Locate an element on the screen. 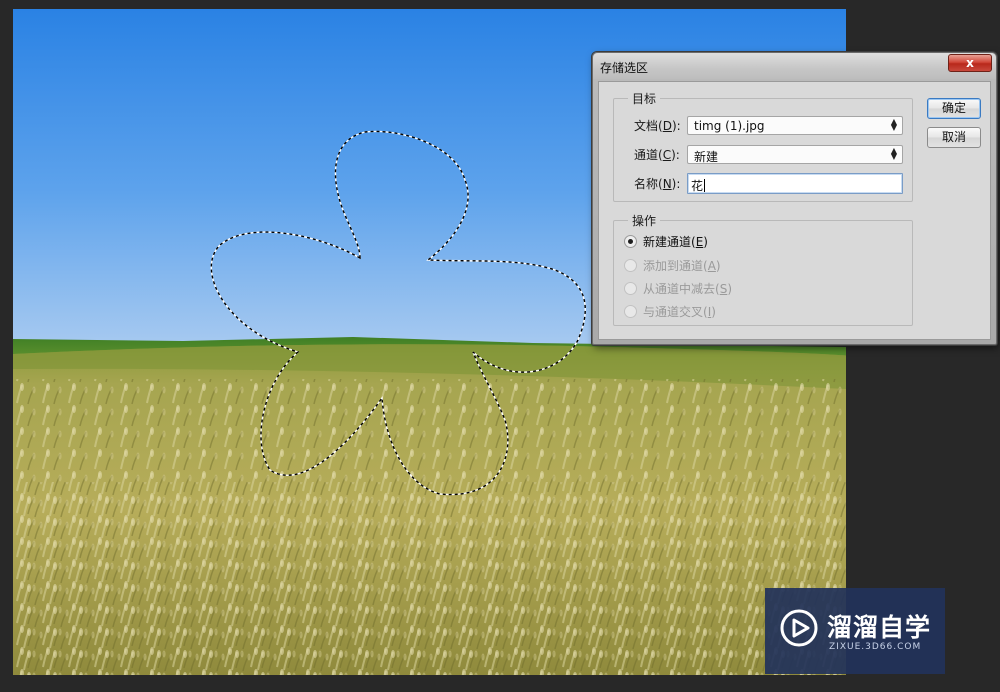 The image size is (1000, 692). channel-label: 通道(C): is located at coordinates (657, 155).